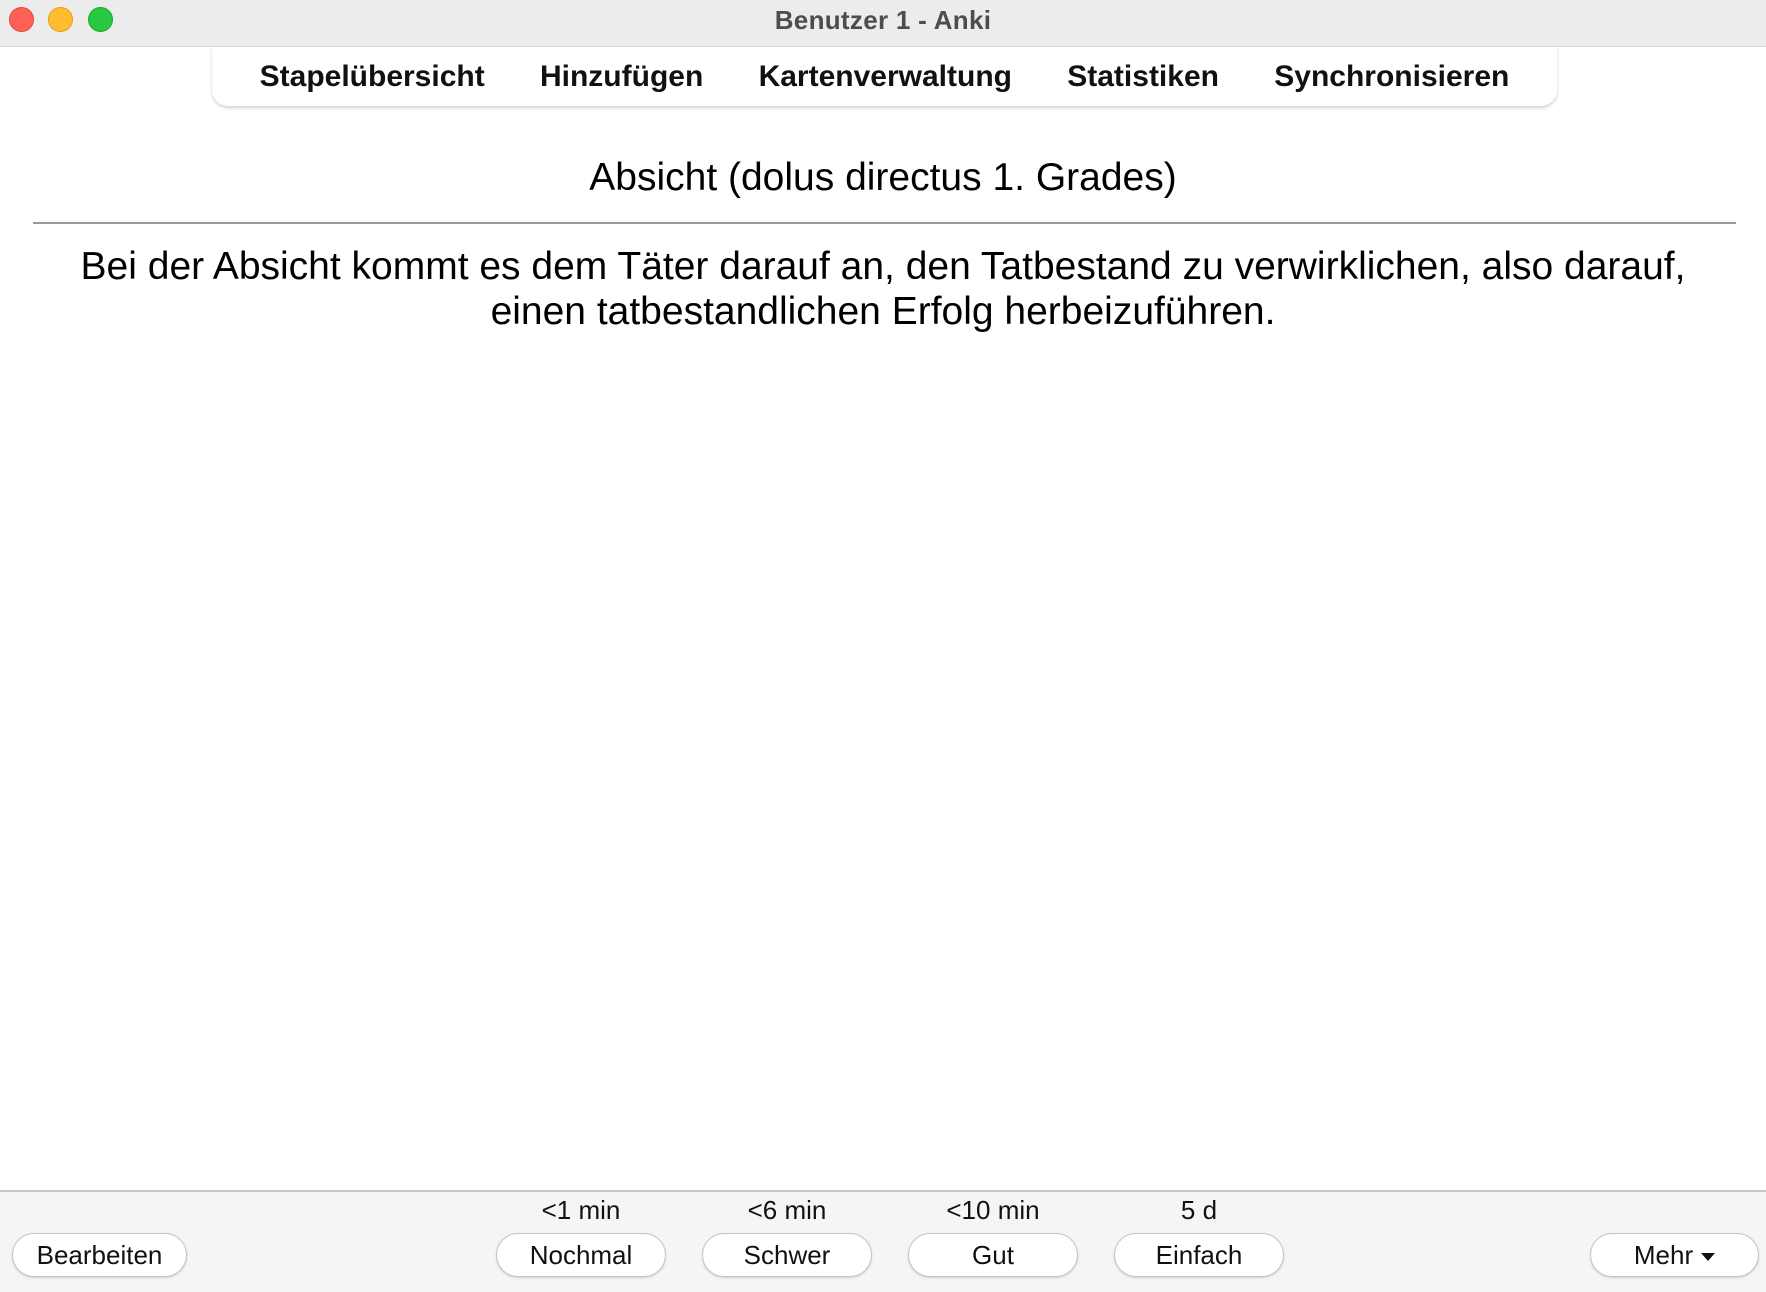 The width and height of the screenshot is (1766, 1292). Describe the element at coordinates (1143, 77) in the screenshot. I see `toolbar-stats-link: Statistiken` at that location.